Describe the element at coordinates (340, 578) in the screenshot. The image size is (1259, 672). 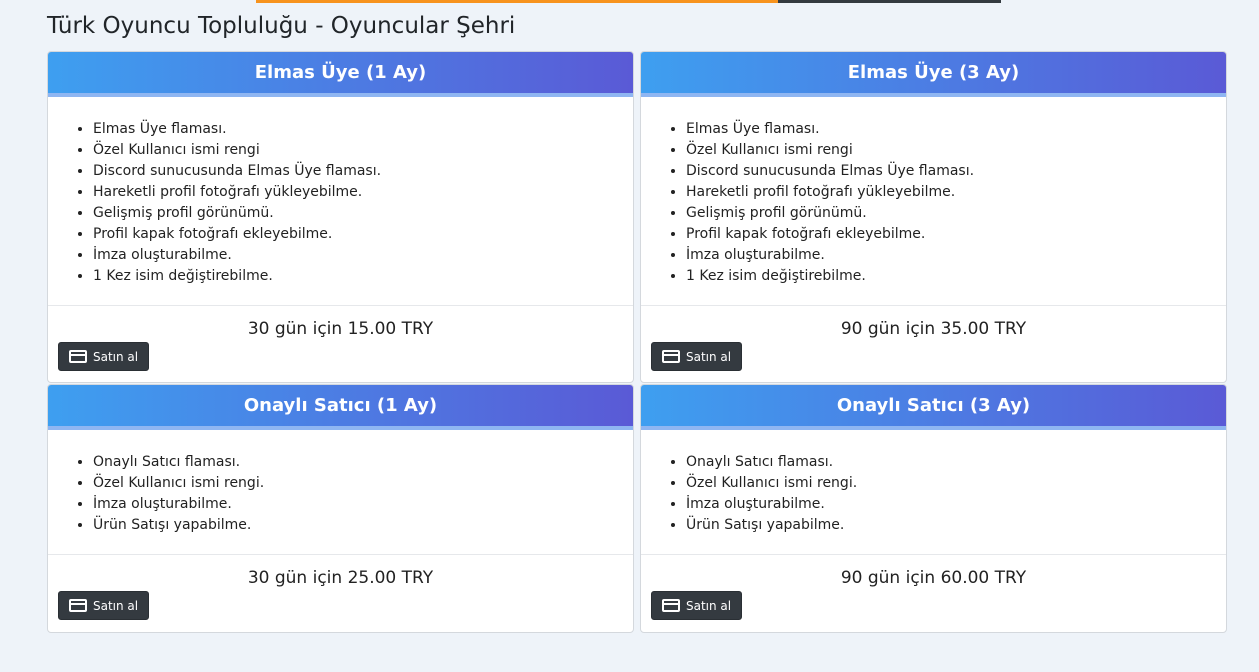
I see `package-price: 30 gün için 25.00 TRY` at that location.